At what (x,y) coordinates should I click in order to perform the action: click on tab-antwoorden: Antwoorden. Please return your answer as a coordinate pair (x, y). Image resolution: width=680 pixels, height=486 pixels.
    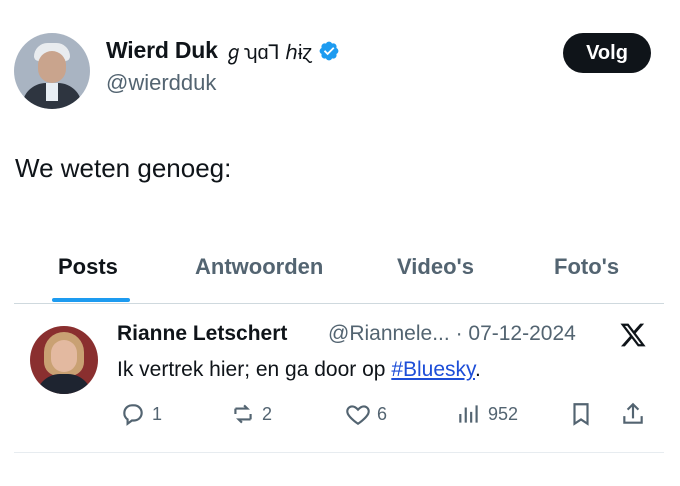
    Looking at the image, I should click on (259, 267).